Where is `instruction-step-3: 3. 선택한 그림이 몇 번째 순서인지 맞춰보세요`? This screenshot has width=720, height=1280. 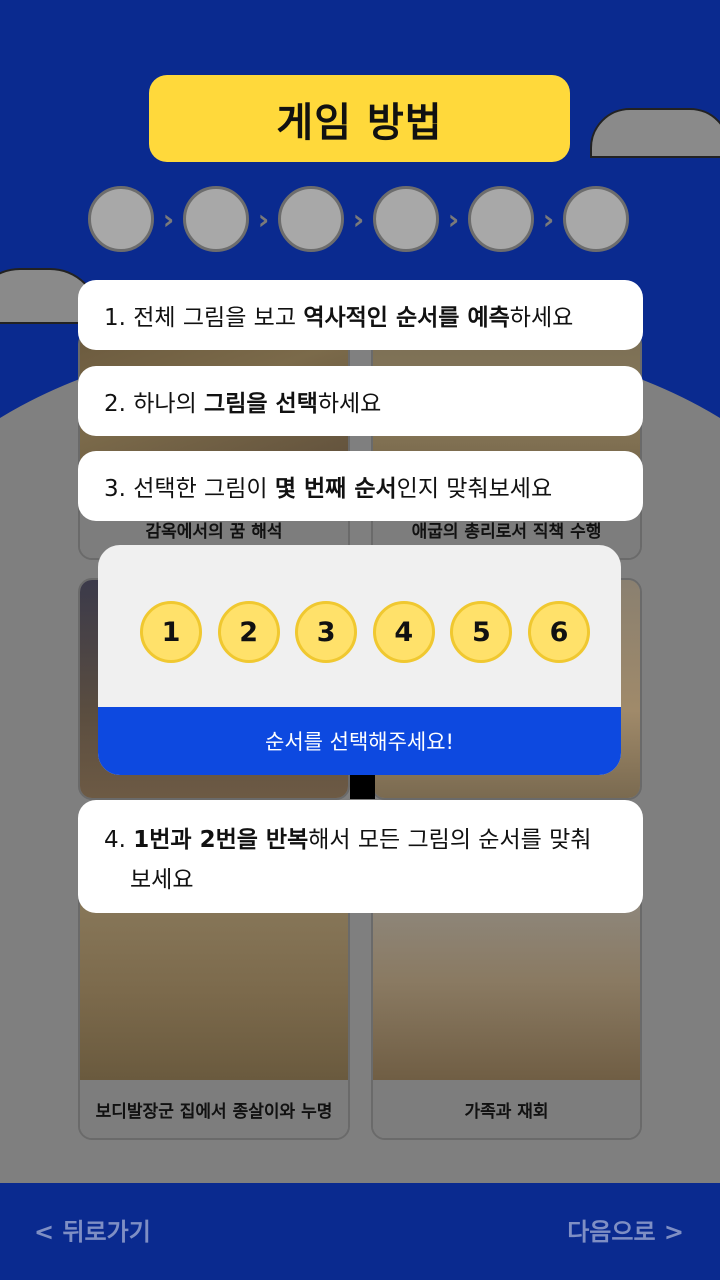
instruction-step-3: 3. 선택한 그림이 몇 번째 순서인지 맞춰보세요 is located at coordinates (360, 486).